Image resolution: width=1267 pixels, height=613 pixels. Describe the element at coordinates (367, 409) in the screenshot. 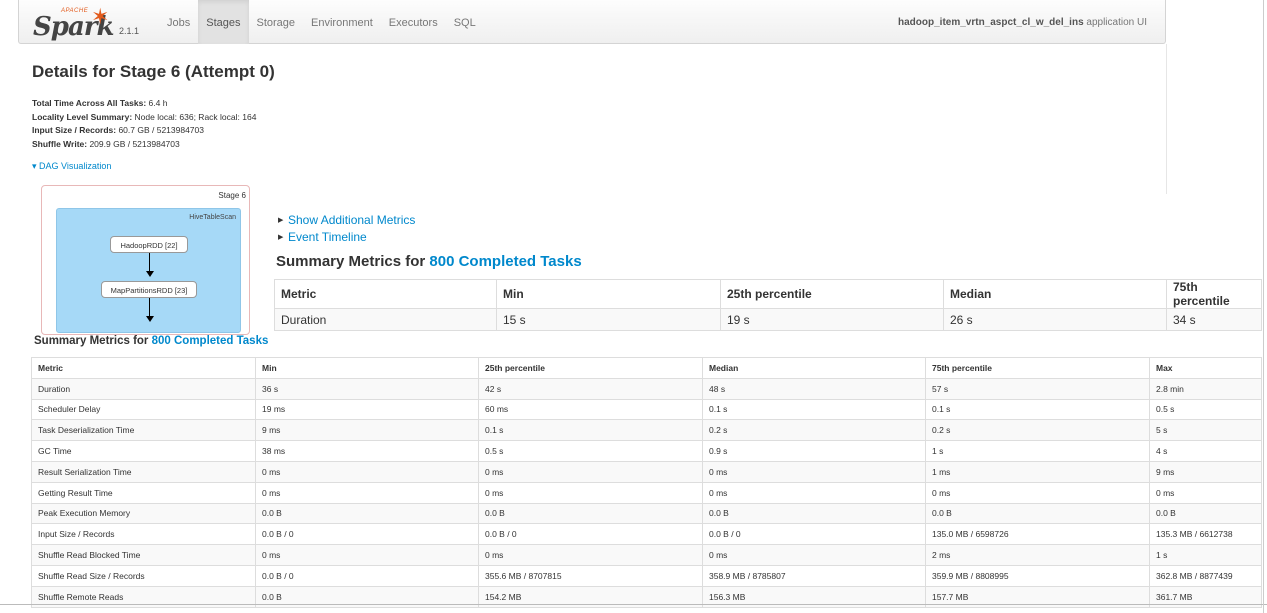

I see `table-cell: 19 ms` at that location.